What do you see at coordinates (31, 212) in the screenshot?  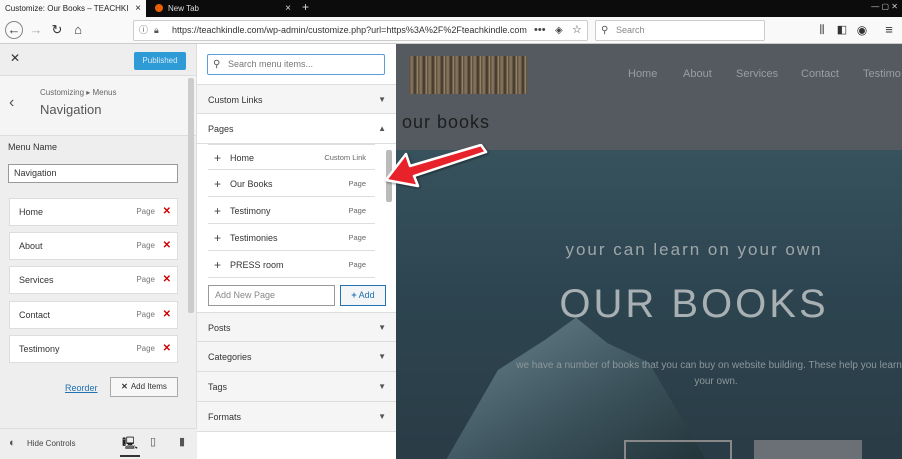 I see `menu-item-label: Home` at bounding box center [31, 212].